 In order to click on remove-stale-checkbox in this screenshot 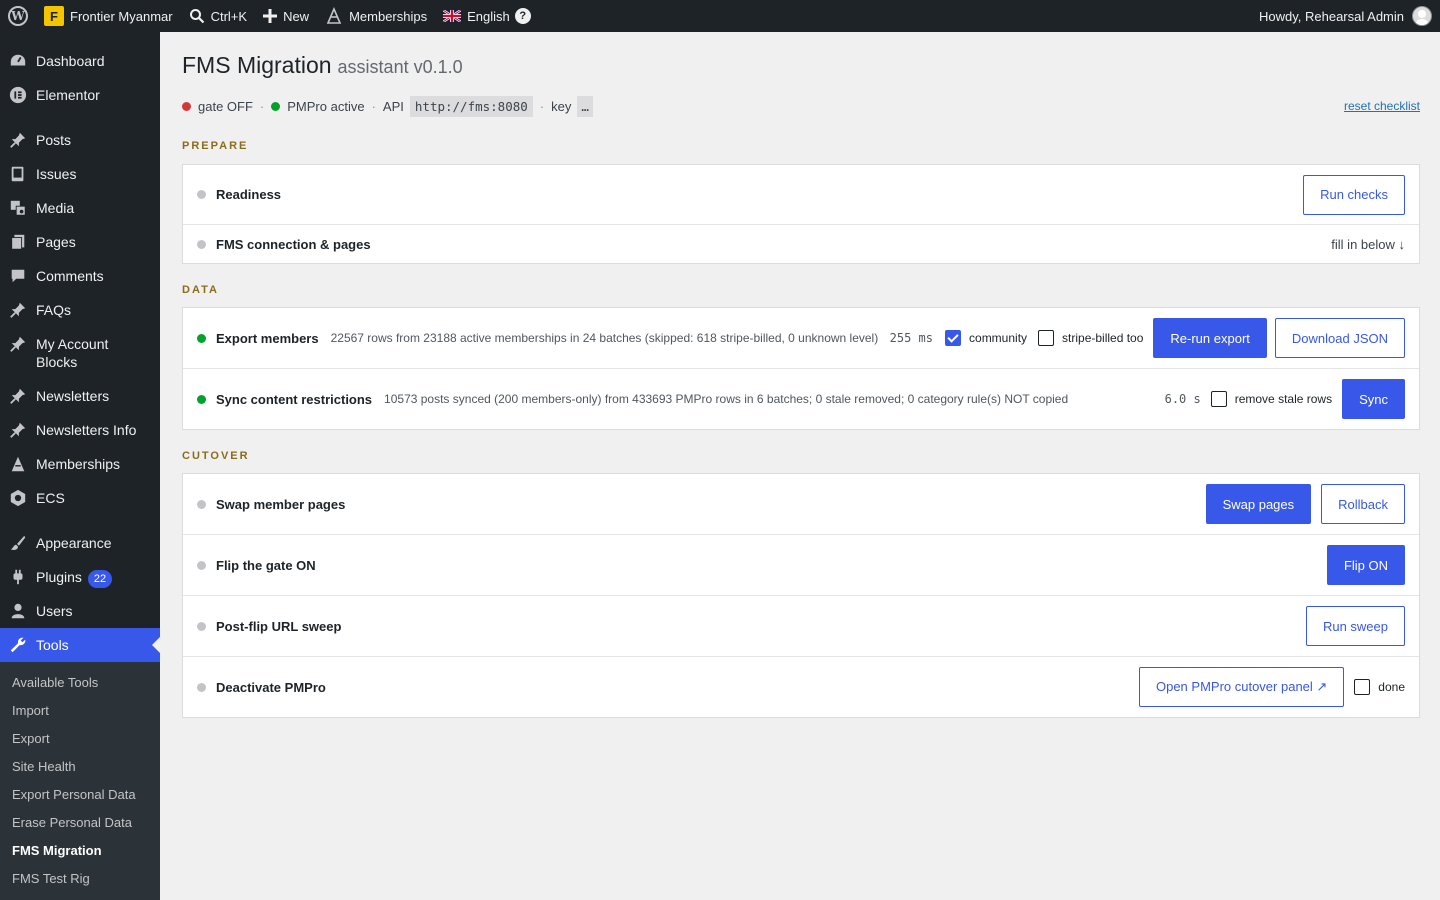, I will do `click(1218, 399)`.